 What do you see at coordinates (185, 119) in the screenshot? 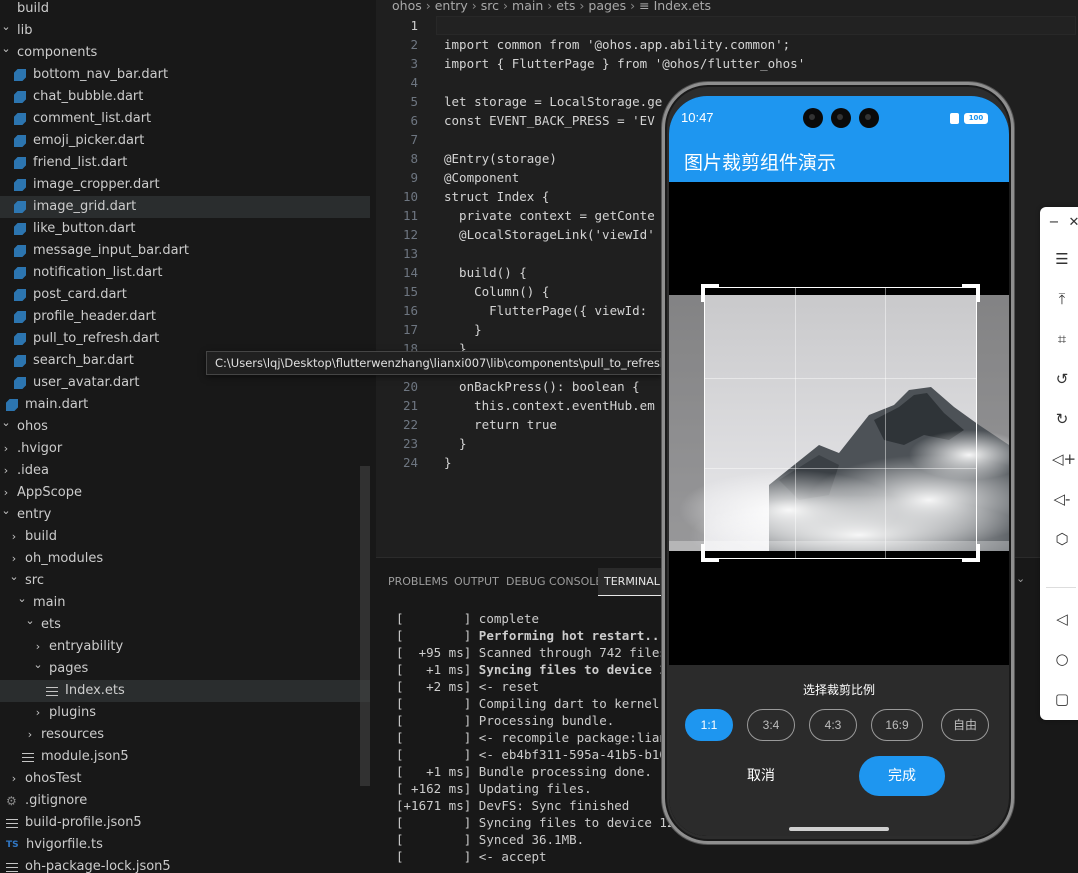
I see `tree-item: comment_list.dart` at bounding box center [185, 119].